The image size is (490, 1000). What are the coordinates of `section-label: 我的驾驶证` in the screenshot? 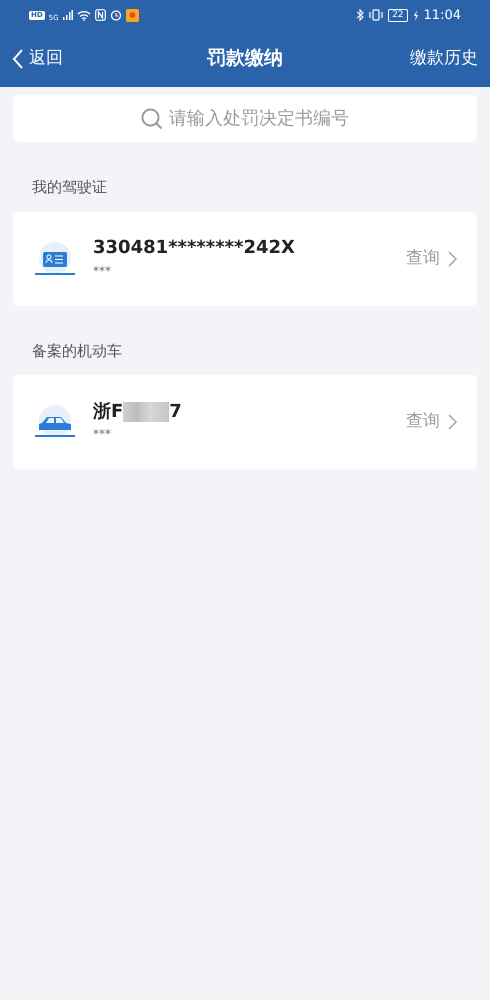 It's located at (69, 187).